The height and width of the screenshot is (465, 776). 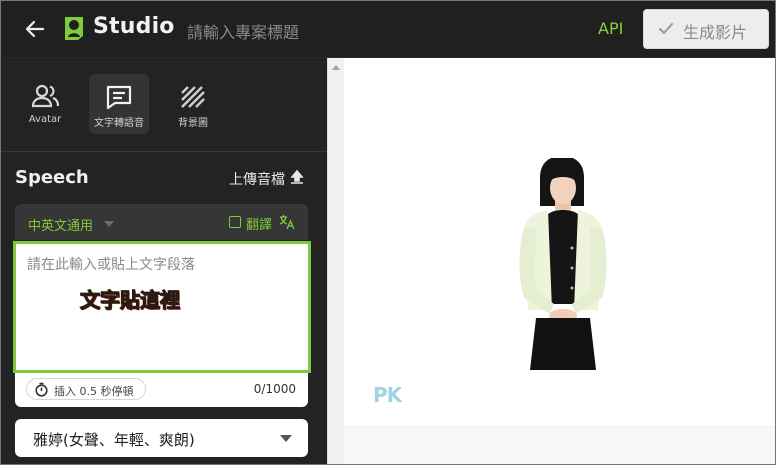 I want to click on arrow-left-icon, so click(x=35, y=29).